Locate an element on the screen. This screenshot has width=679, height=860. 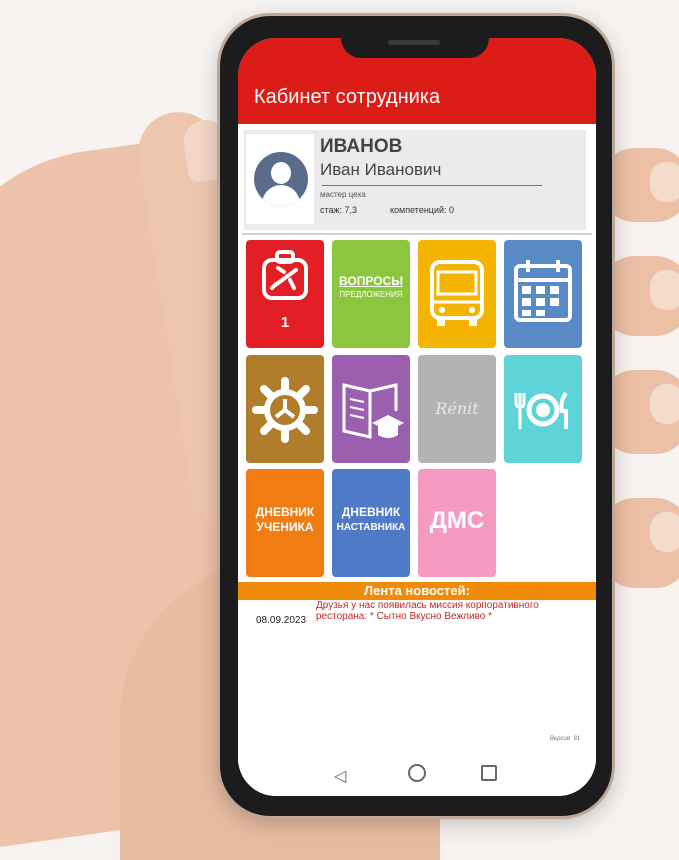
bus-icon is located at coordinates (457, 293).